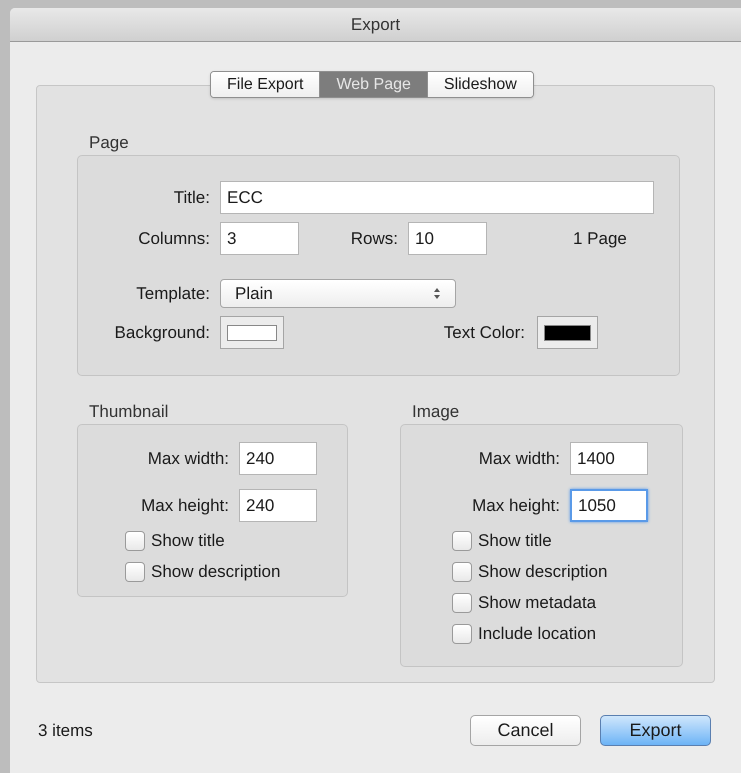  I want to click on window-title: Export, so click(375, 25).